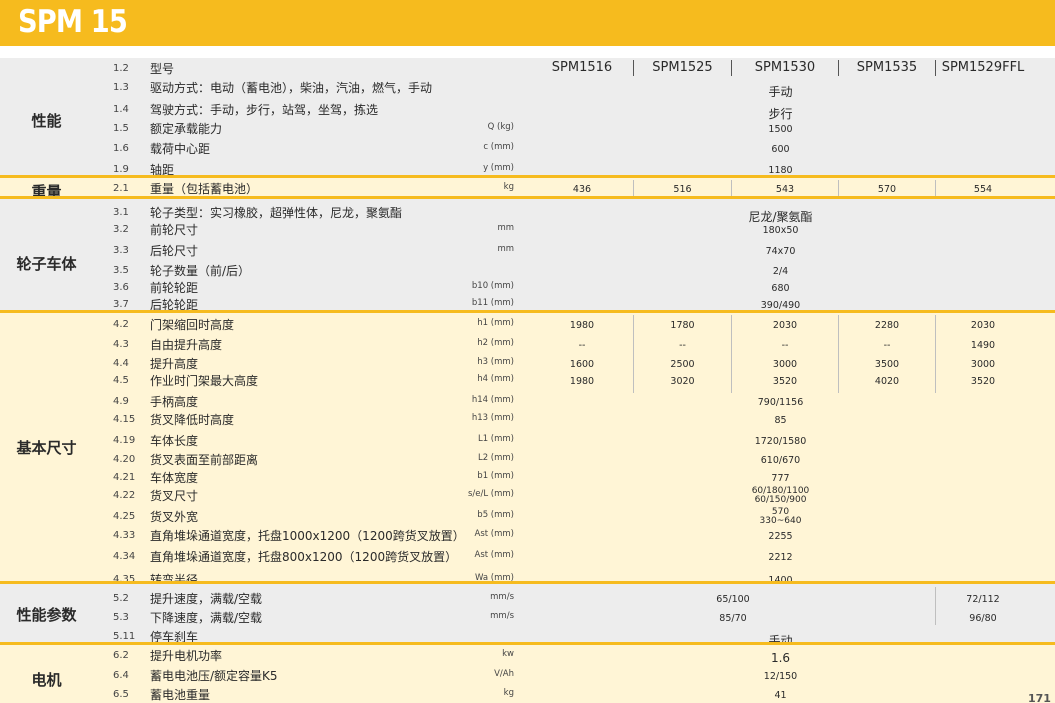 This screenshot has height=703, width=1055. I want to click on row-unit: kg, so click(508, 693).